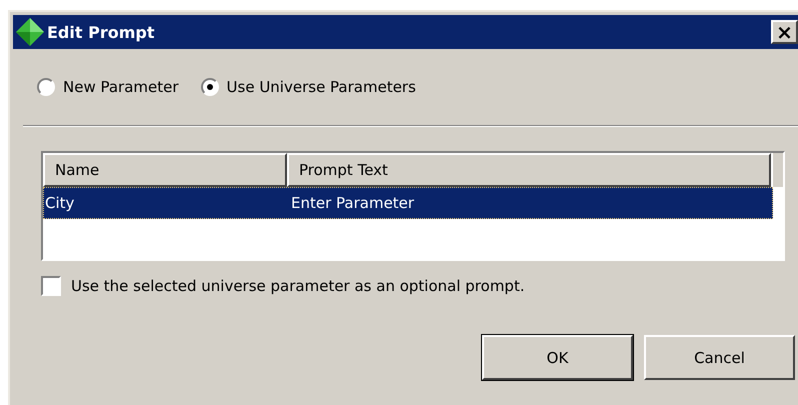 The width and height of the screenshot is (798, 405). Describe the element at coordinates (352, 203) in the screenshot. I see `table-cell-text: Enter Parameter` at that location.